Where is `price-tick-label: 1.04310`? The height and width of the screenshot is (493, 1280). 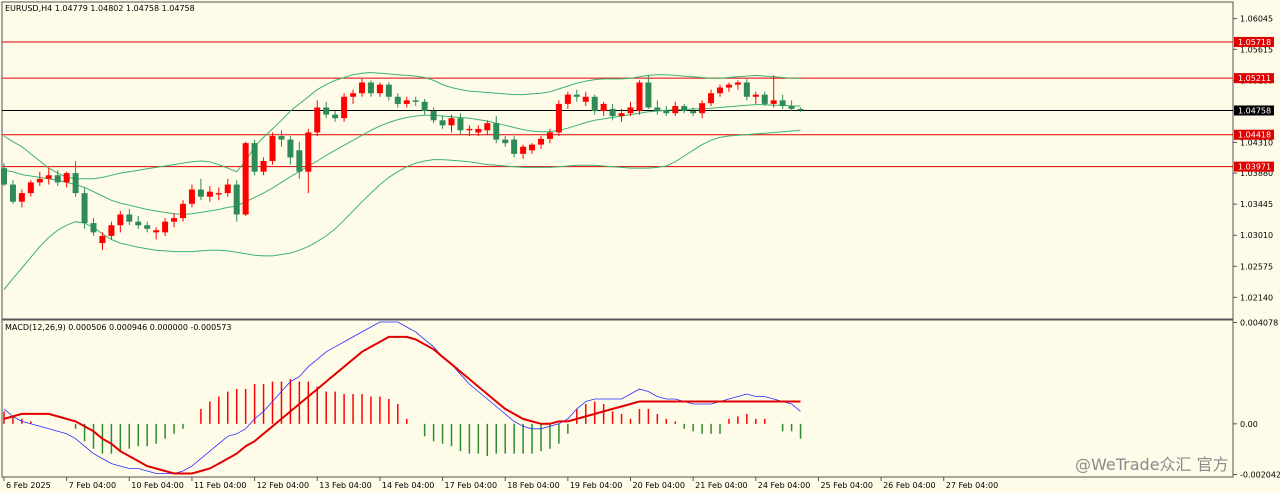
price-tick-label: 1.04310 is located at coordinates (1256, 142).